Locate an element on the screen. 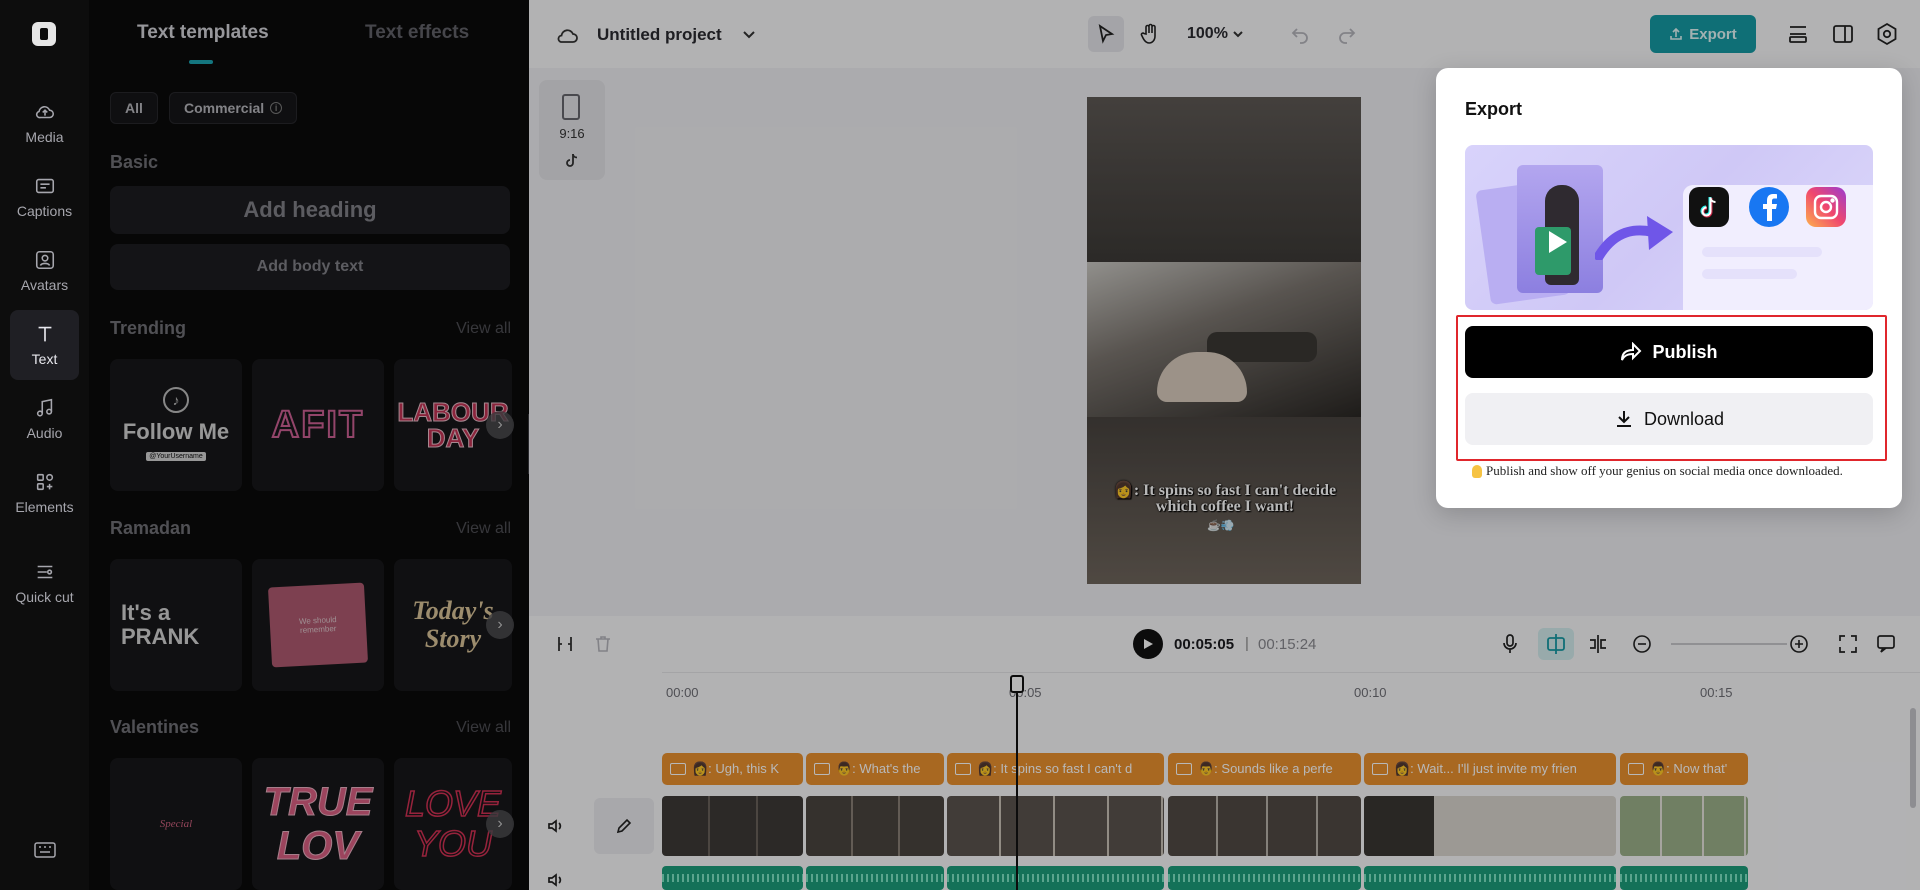 The image size is (1920, 890). rail-item-label: Elements is located at coordinates (44, 506).